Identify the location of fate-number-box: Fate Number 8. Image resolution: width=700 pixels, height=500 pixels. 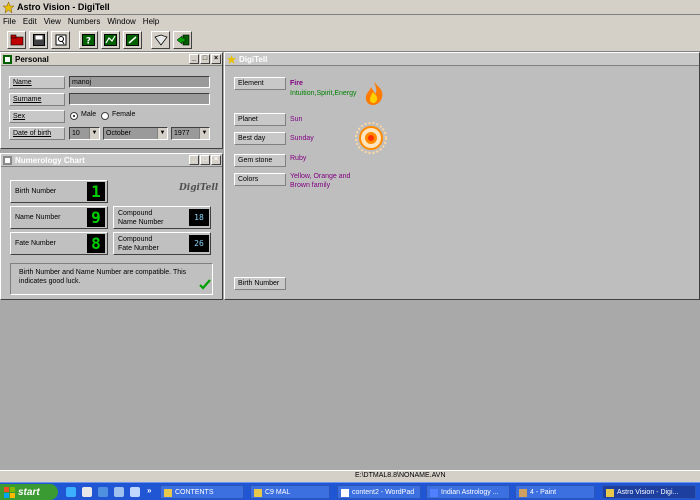
(59, 243).